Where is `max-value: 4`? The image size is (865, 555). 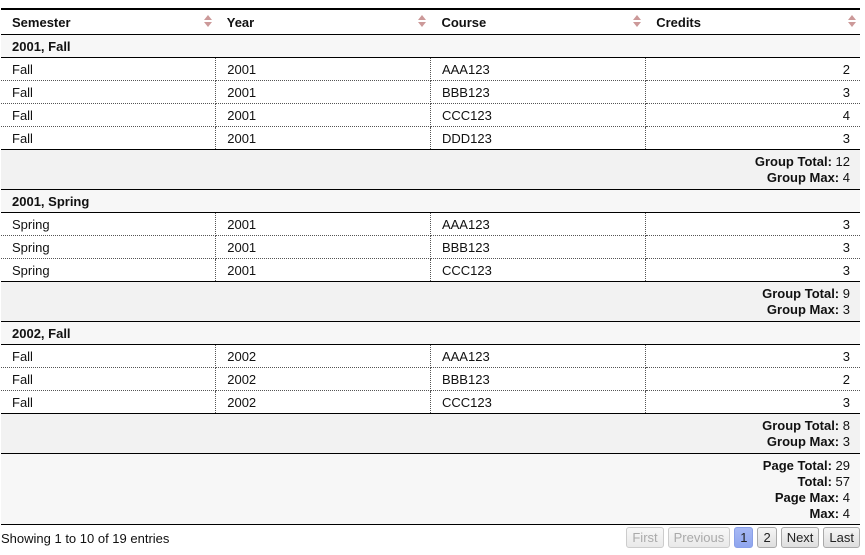 max-value: 4 is located at coordinates (846, 513).